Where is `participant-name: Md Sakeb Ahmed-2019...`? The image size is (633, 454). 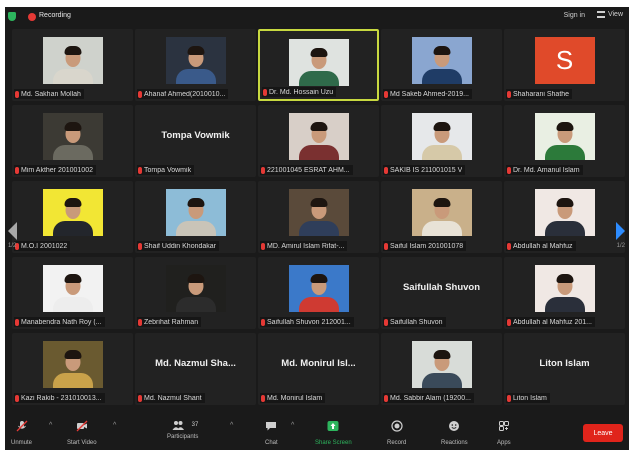
participant-name: Md Sakeb Ahmed-2019... is located at coordinates (429, 94).